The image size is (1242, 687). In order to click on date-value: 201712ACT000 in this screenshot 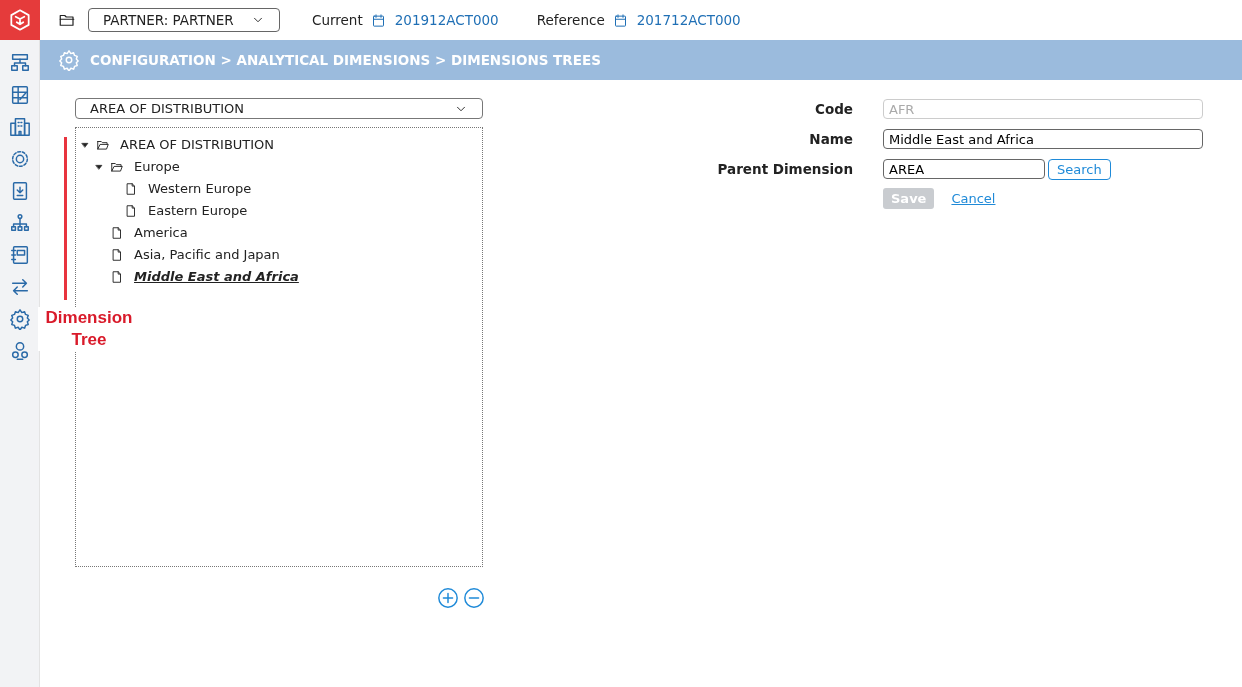, I will do `click(688, 20)`.